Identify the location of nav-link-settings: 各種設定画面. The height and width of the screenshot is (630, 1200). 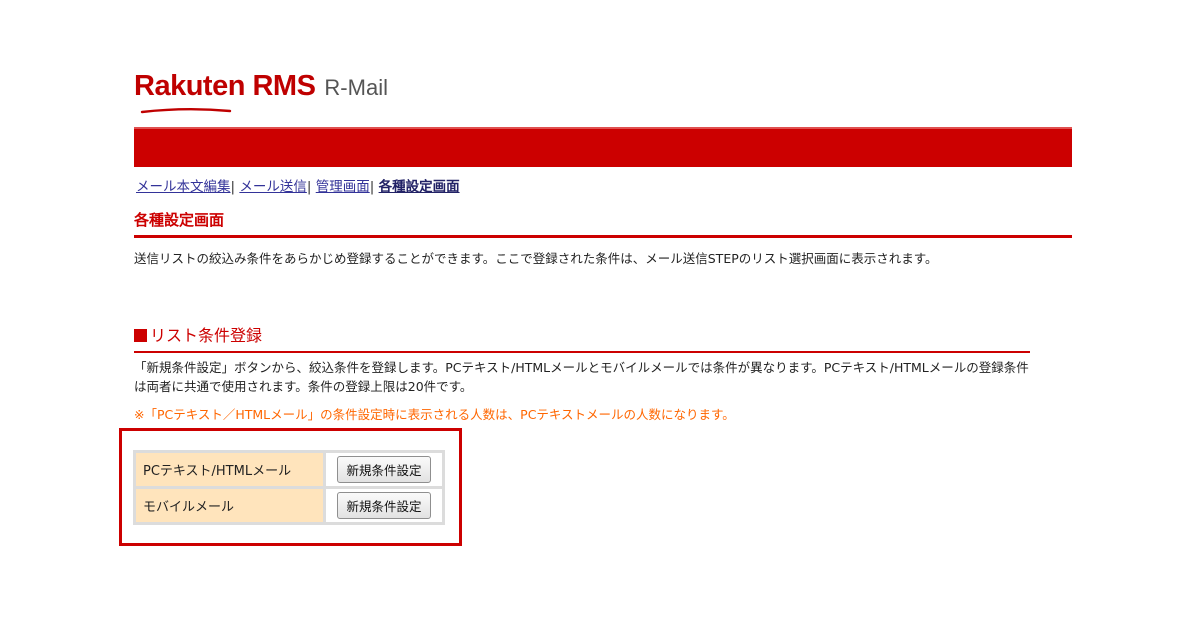
(419, 187).